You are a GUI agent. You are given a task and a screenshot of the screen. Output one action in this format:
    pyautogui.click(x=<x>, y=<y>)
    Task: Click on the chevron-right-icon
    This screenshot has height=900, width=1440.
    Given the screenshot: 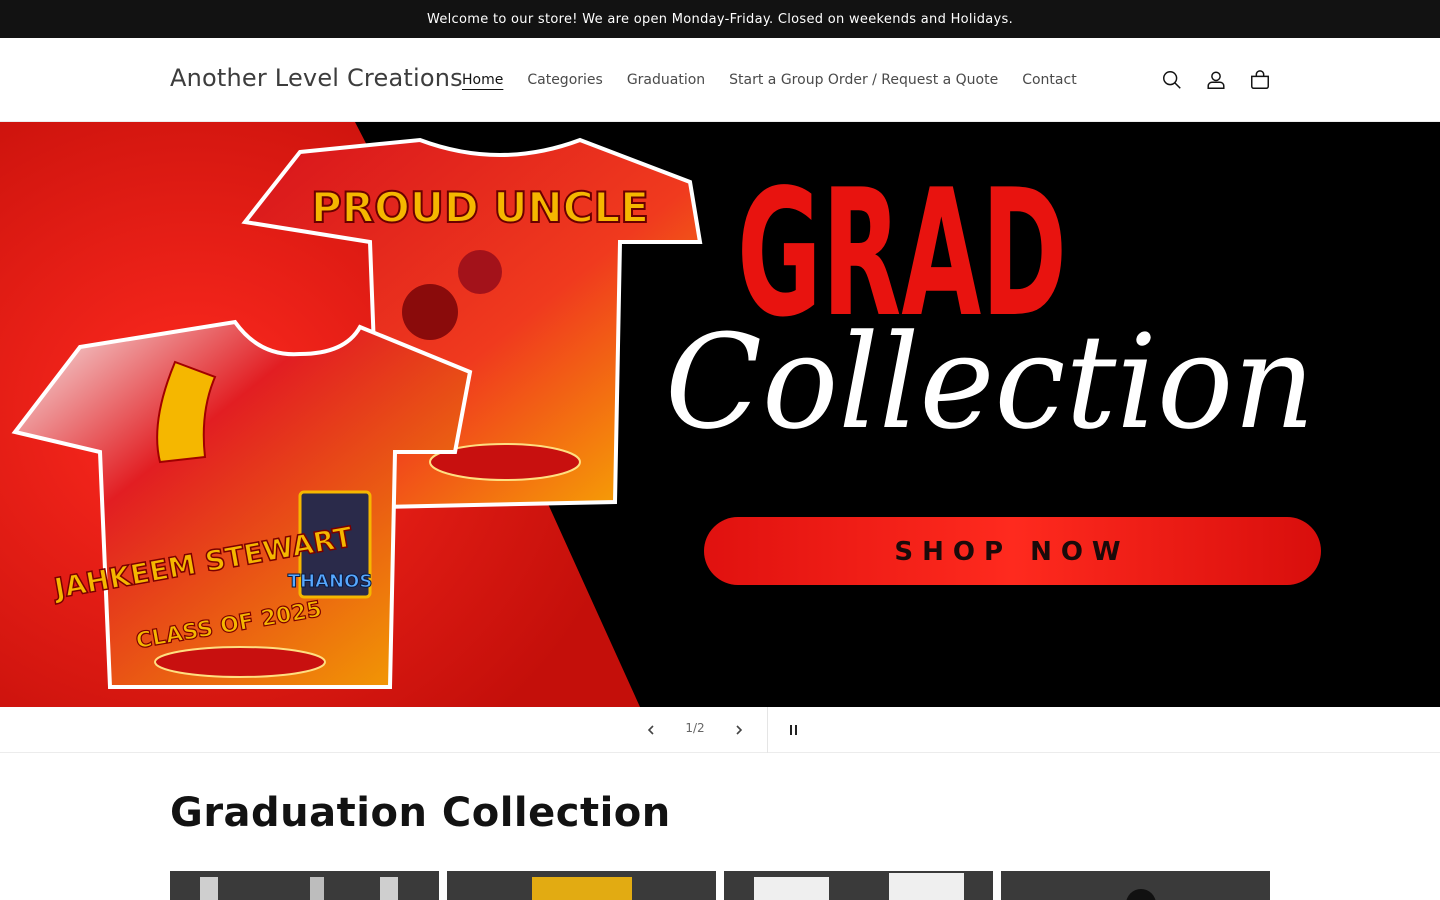 What is the action you would take?
    pyautogui.click(x=739, y=730)
    